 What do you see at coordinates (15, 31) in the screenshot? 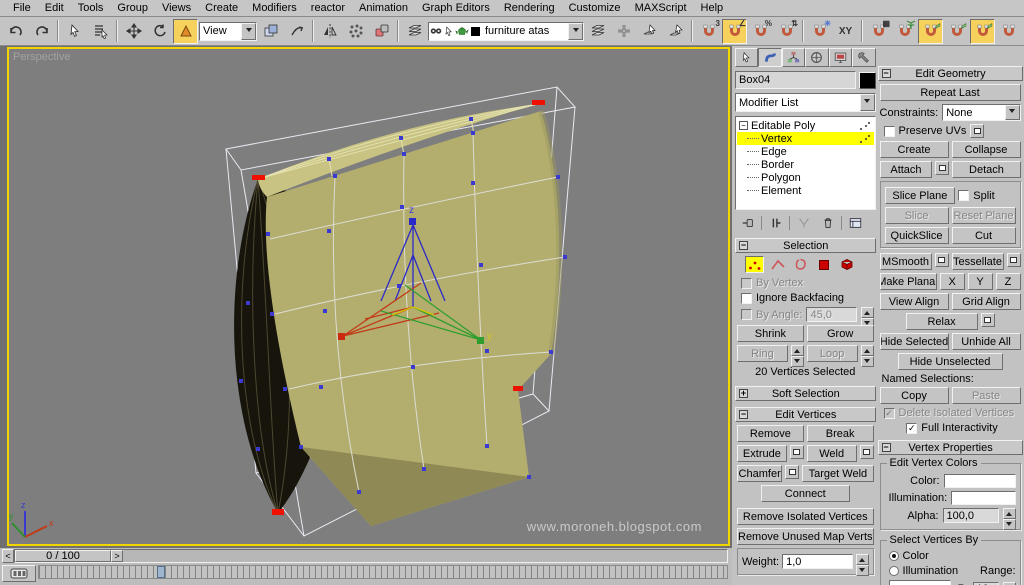
I see `undo-button` at bounding box center [15, 31].